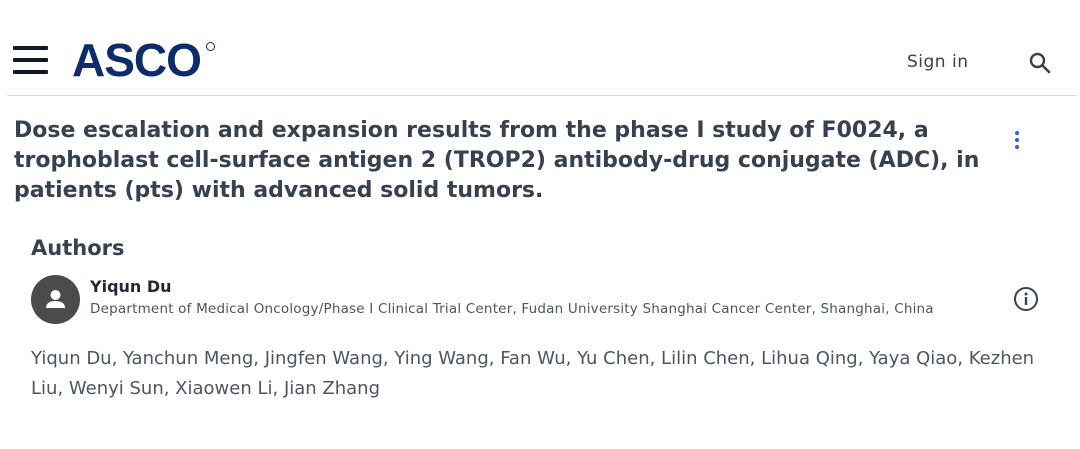 This screenshot has height=449, width=1080. Describe the element at coordinates (137, 60) in the screenshot. I see `asco-logo: ASCO` at that location.